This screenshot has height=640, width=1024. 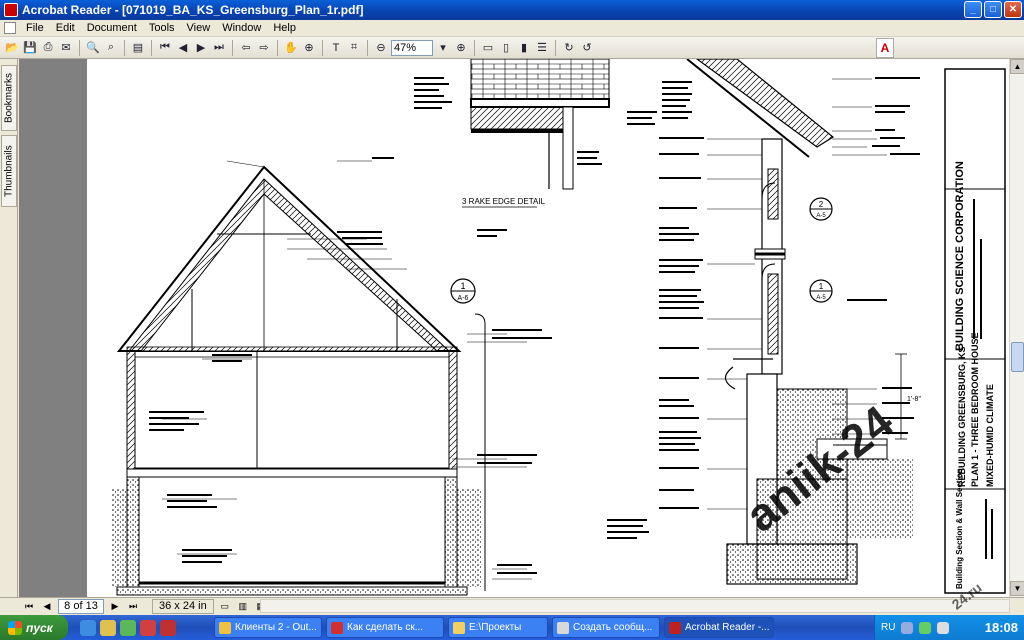 I want to click on fit-page-icon: ▯, so click(x=506, y=48).